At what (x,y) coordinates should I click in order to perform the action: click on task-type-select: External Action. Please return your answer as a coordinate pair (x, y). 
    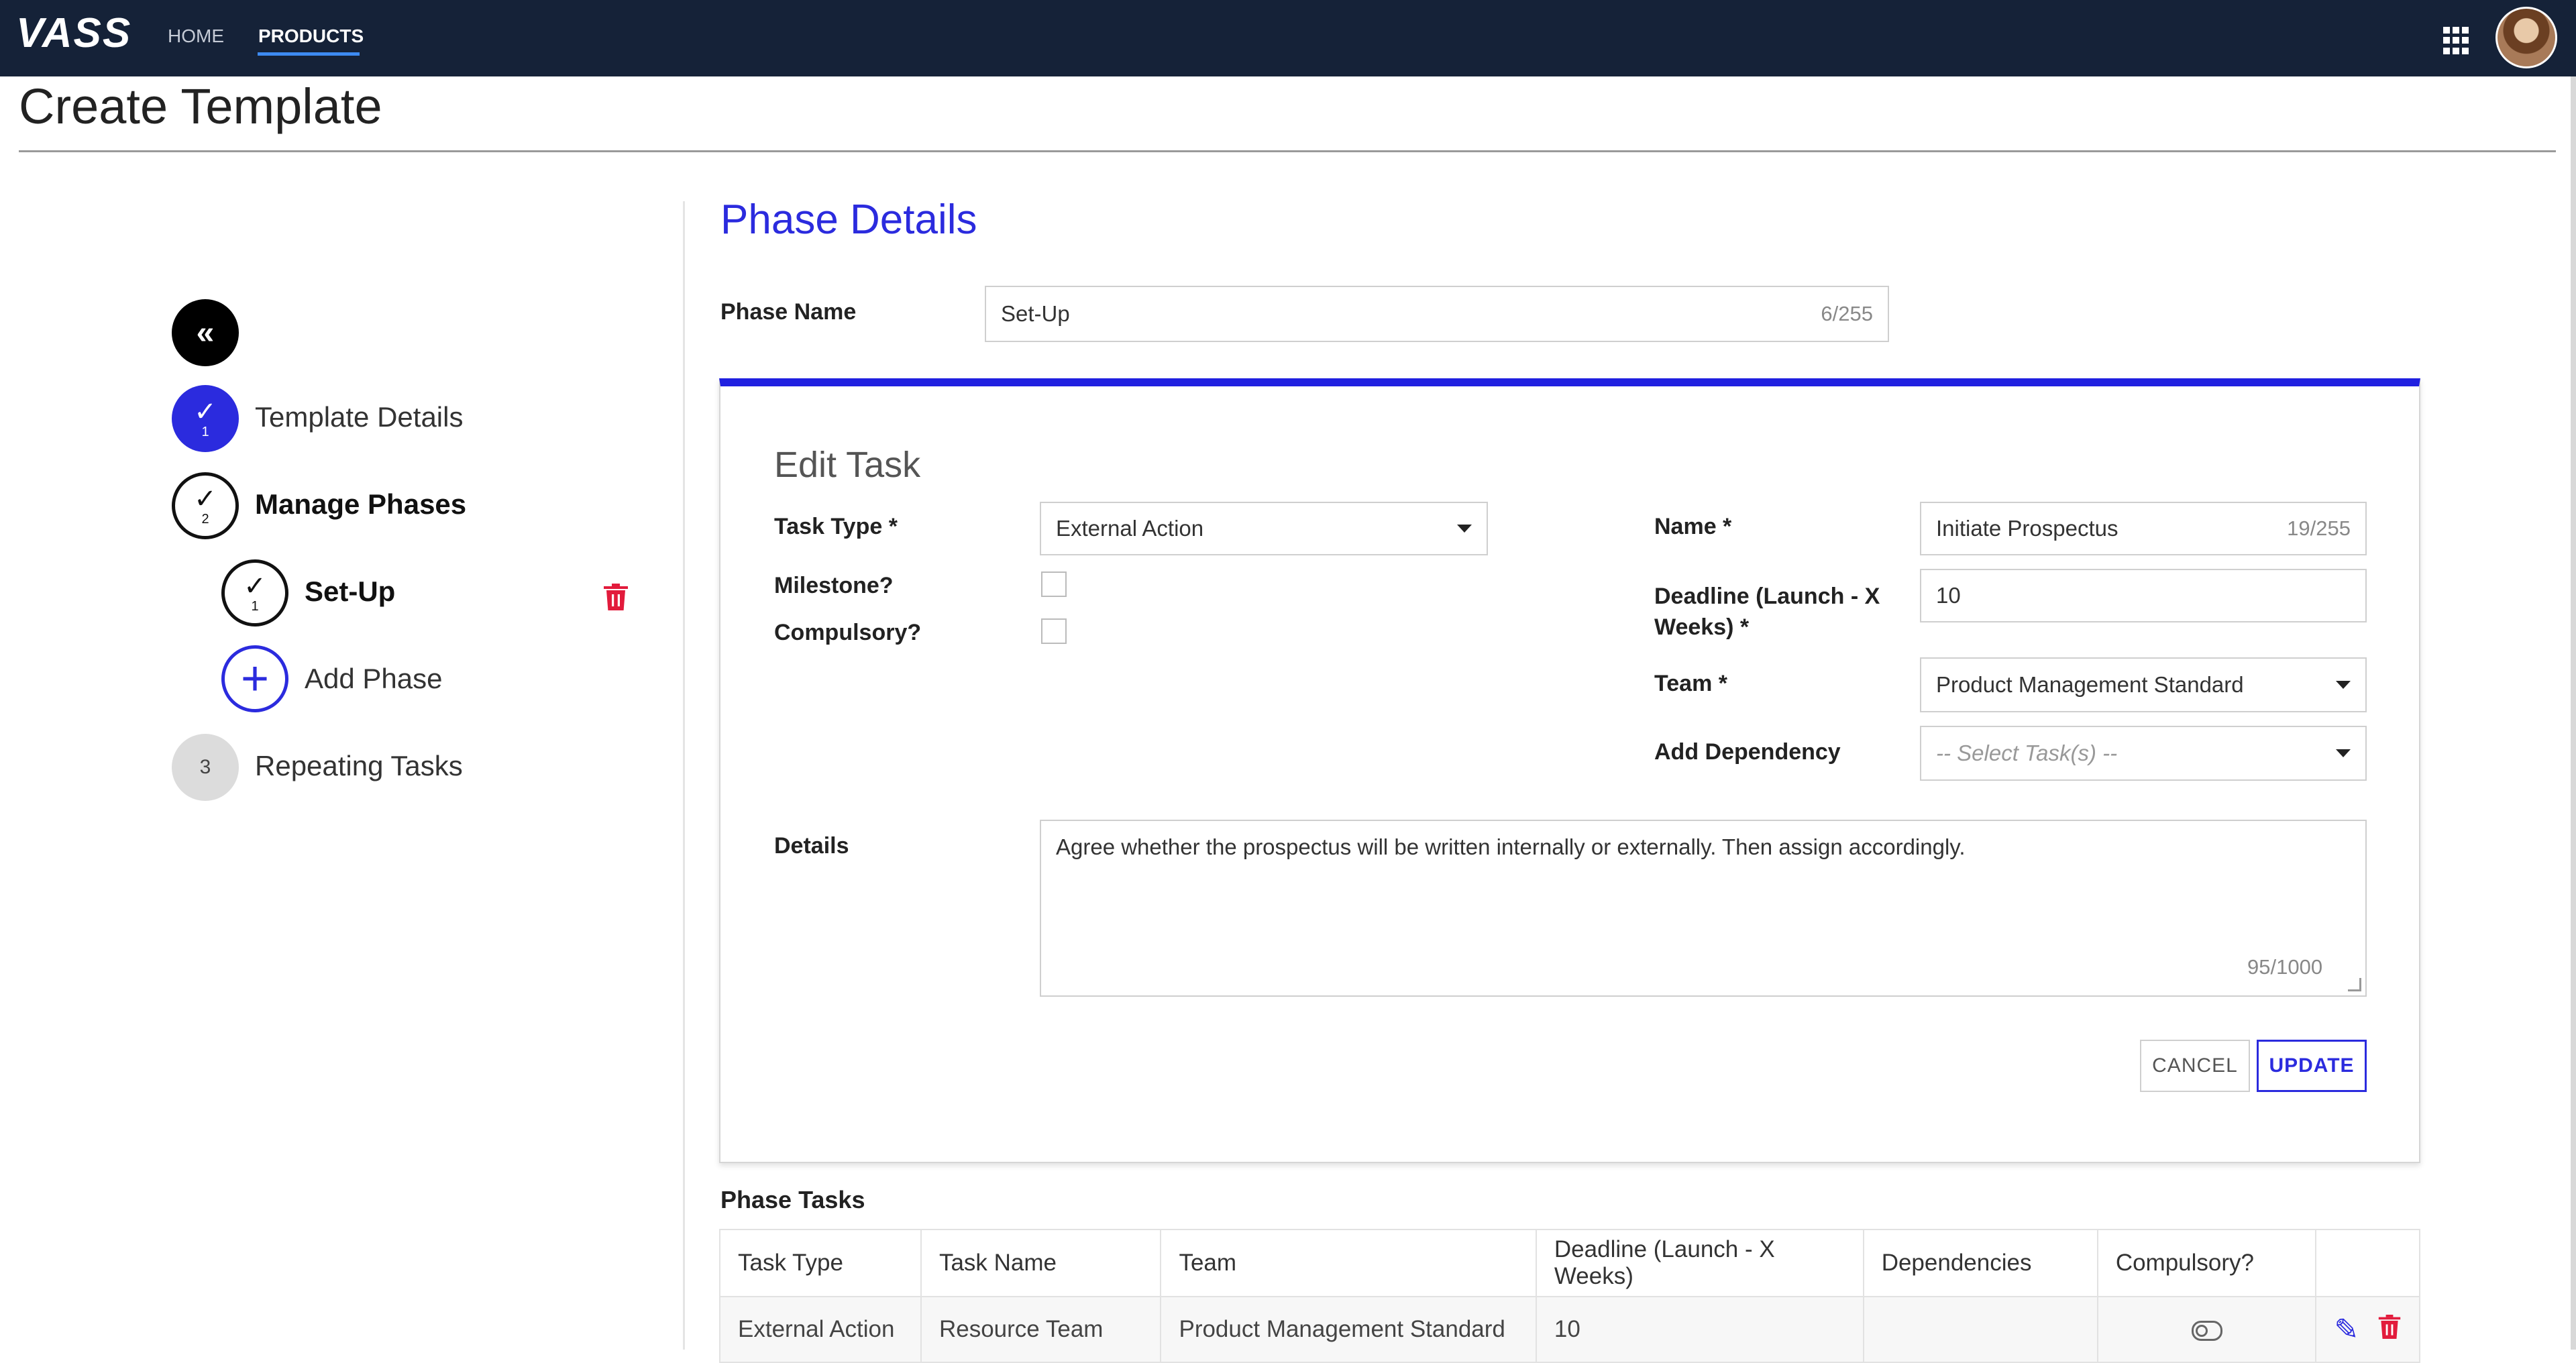
    Looking at the image, I should click on (1264, 528).